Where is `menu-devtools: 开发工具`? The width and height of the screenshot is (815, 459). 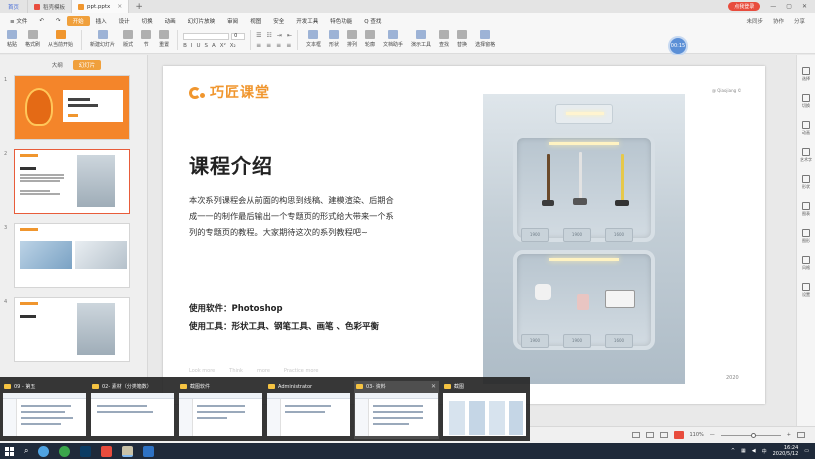 menu-devtools: 开发工具 is located at coordinates (307, 20).